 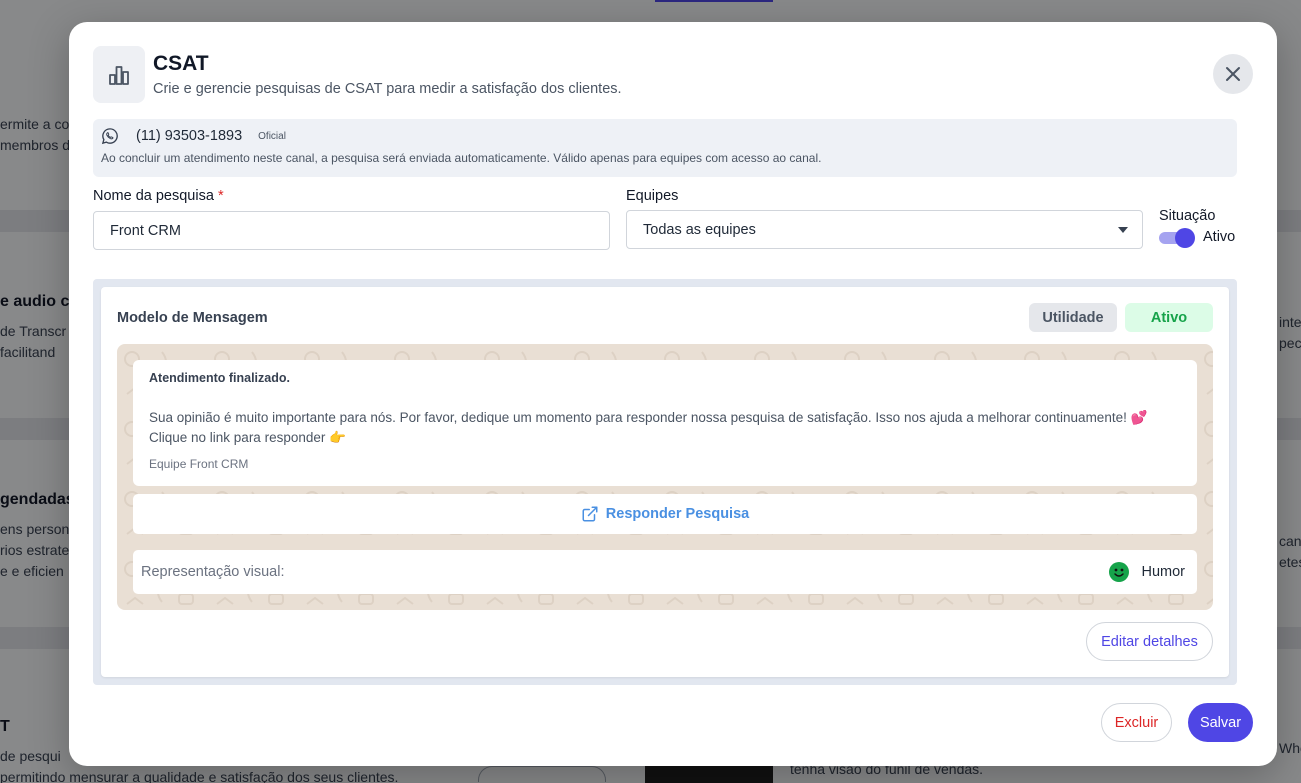 I want to click on message-footer: Equipe Front CRM, so click(x=199, y=464).